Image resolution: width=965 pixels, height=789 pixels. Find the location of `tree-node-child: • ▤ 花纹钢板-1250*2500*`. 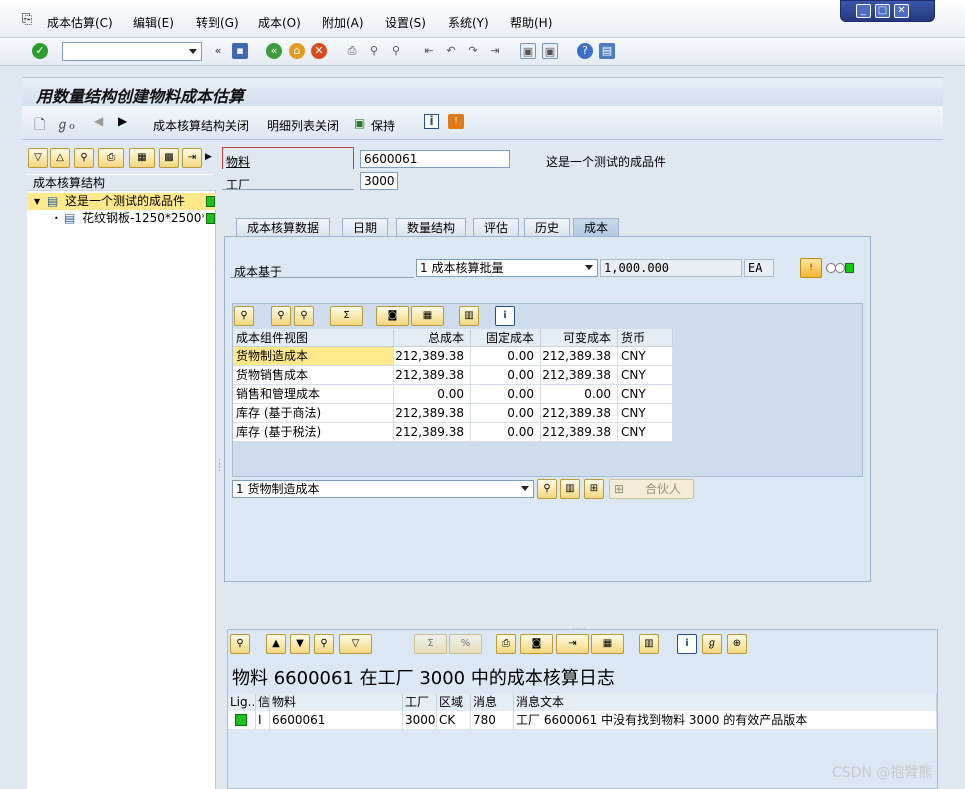

tree-node-child: • ▤ 花纹钢板-1250*2500* is located at coordinates (121, 218).